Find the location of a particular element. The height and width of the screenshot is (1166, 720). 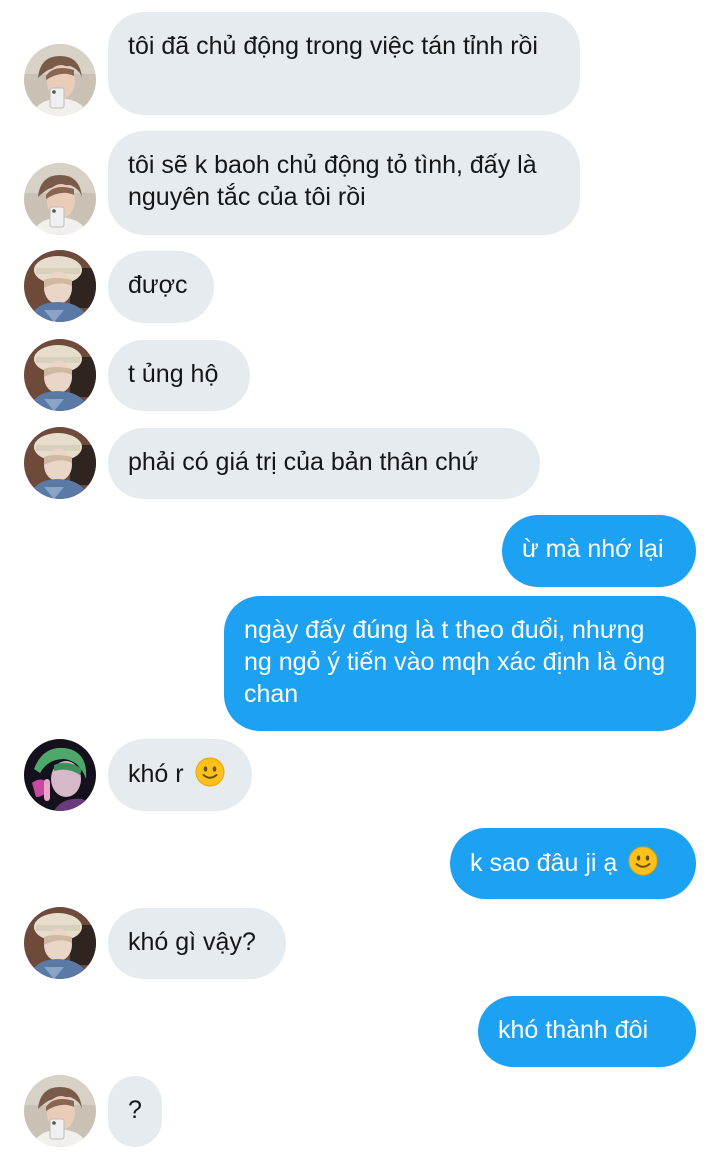

message-text: tôi đã chủ động trong việc tán tỉnh rồi is located at coordinates (333, 46).